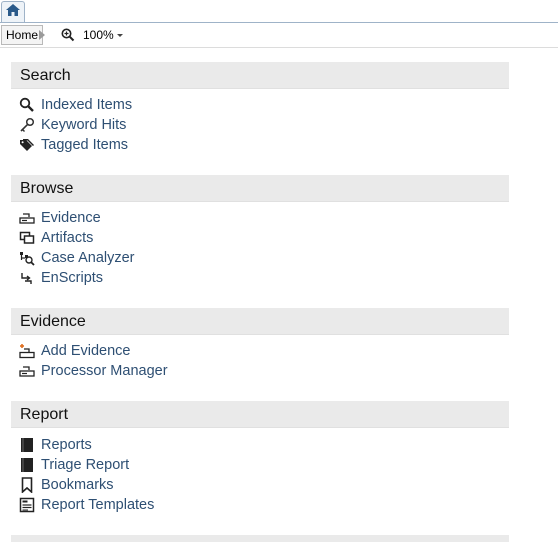 The width and height of the screenshot is (558, 542). Describe the element at coordinates (87, 105) in the screenshot. I see `link-label: Indexed Items` at that location.